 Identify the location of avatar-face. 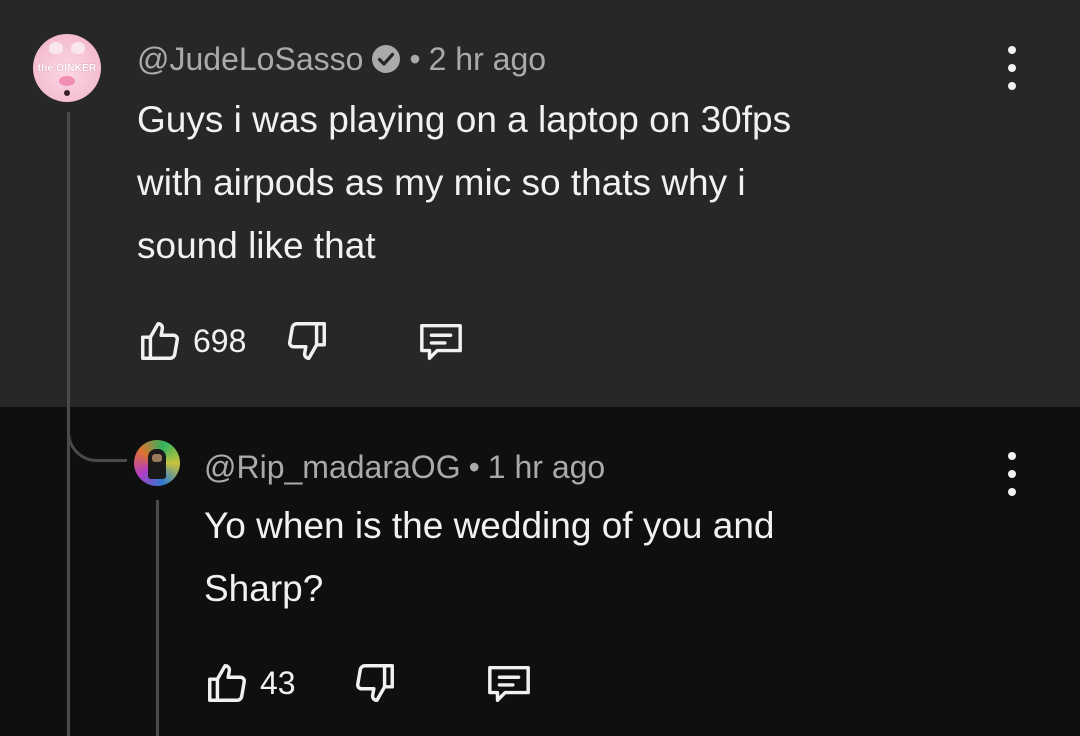
(157, 458).